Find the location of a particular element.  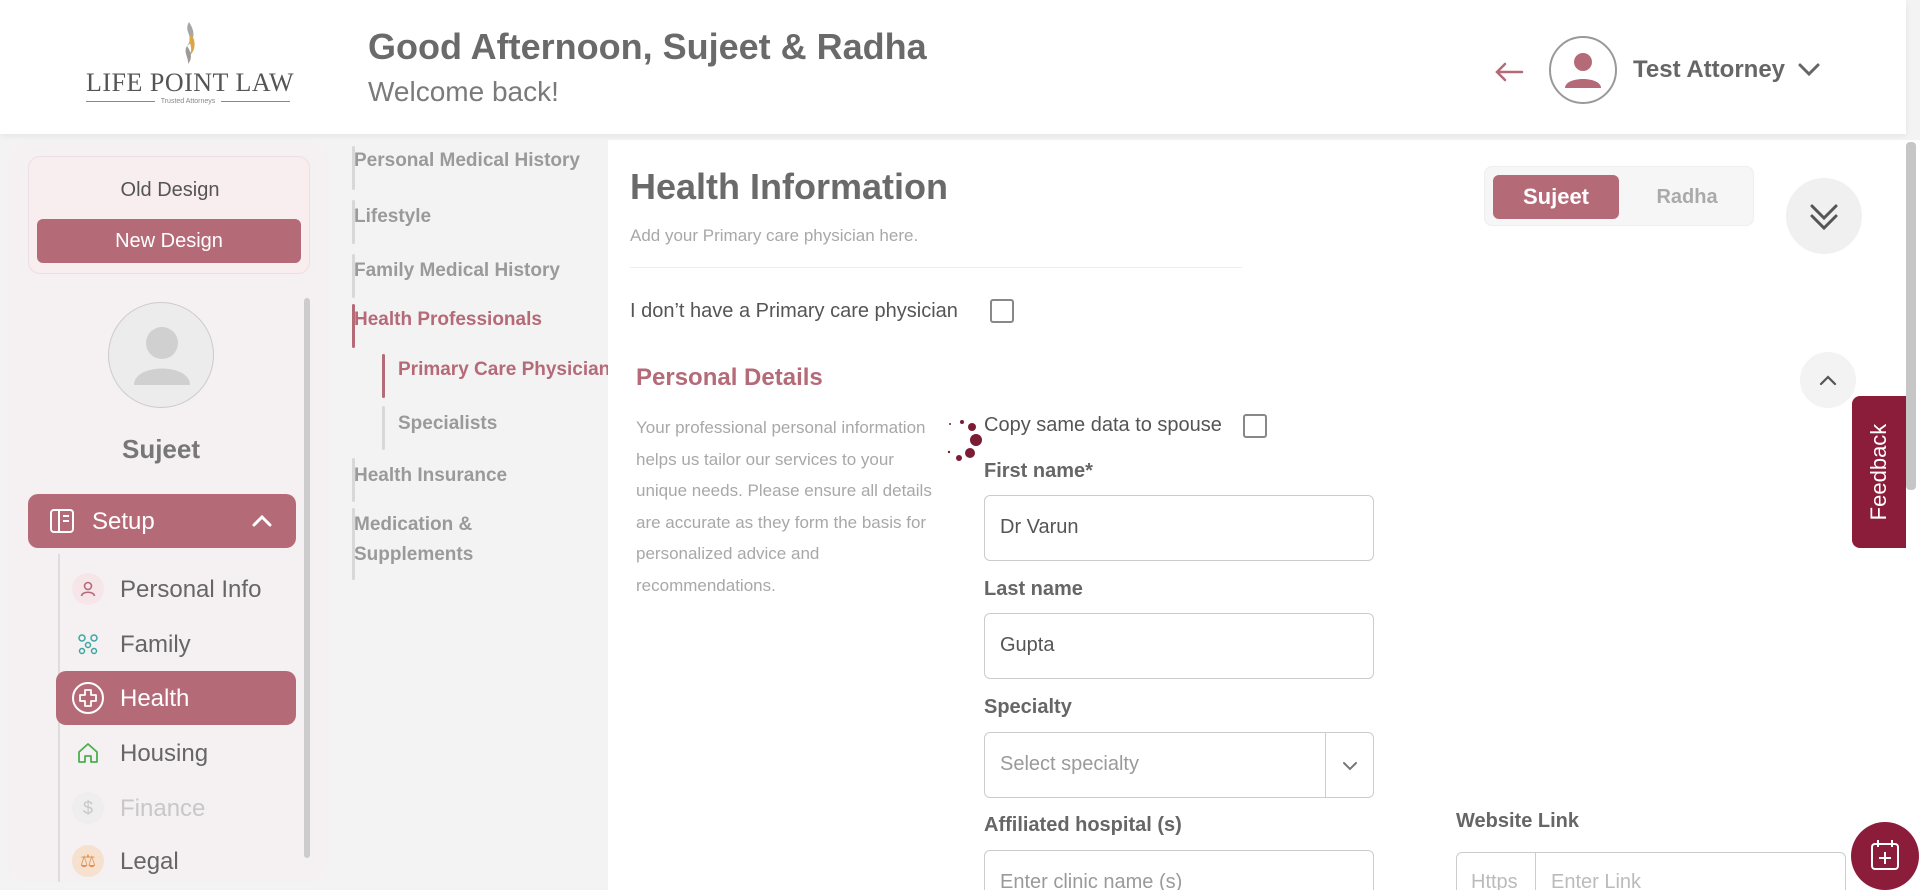

section-nav-health-professionals: Health Professionals is located at coordinates (448, 320).